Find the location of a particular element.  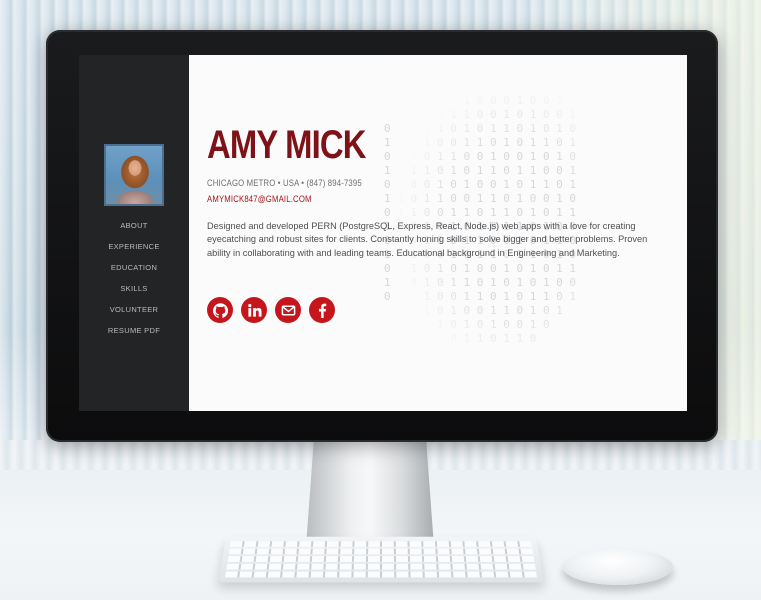

keyboard-keys is located at coordinates (381, 559).